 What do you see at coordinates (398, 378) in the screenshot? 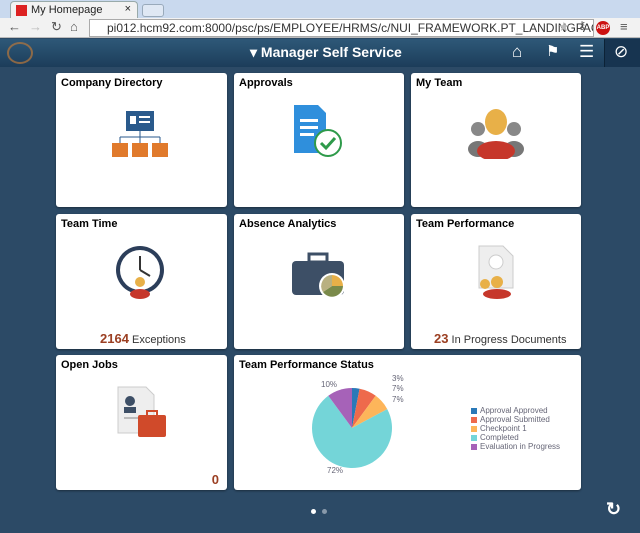
I see `pie-data-label: 3%` at bounding box center [398, 378].